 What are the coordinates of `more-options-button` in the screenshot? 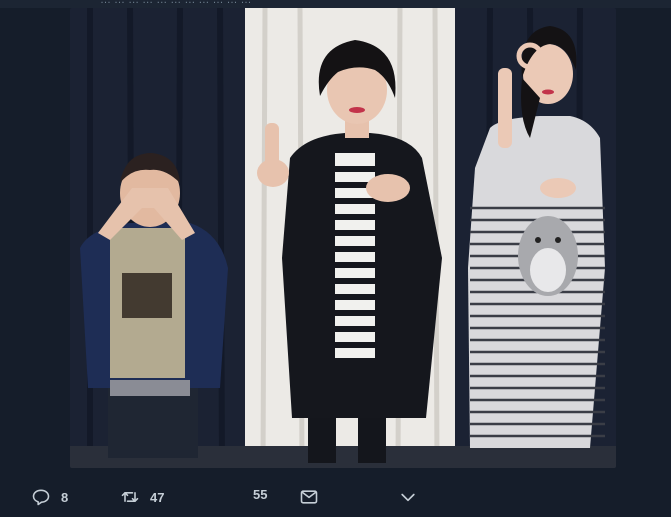 It's located at (408, 497).